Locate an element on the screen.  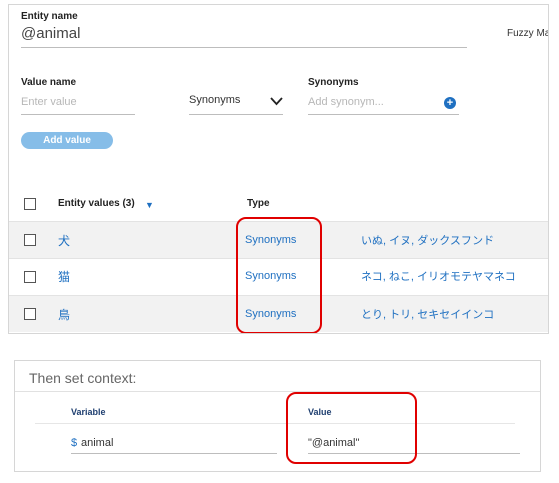
type-column-highlight is located at coordinates (279, 275).